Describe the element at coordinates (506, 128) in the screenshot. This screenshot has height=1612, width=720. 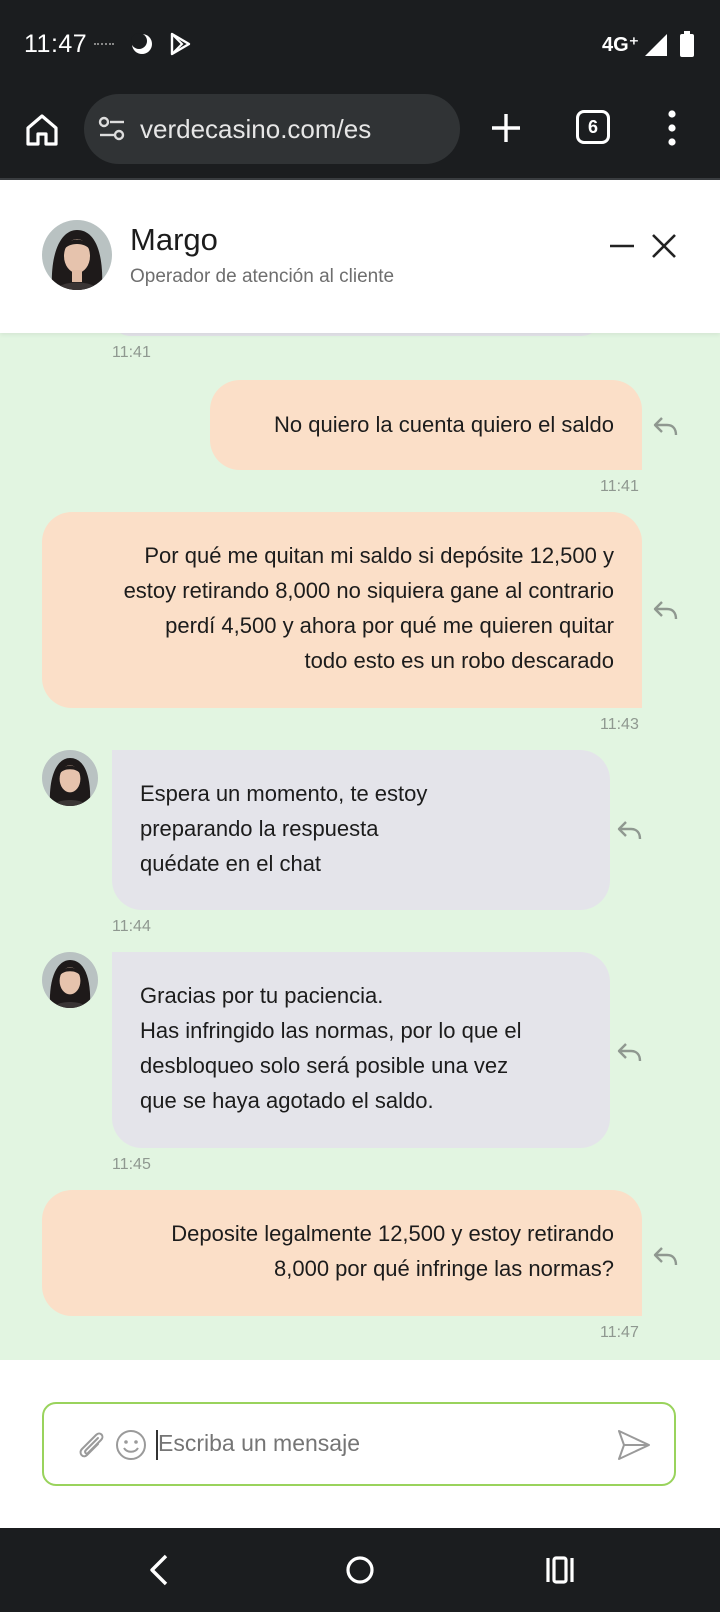
I see `new-tab-icon` at that location.